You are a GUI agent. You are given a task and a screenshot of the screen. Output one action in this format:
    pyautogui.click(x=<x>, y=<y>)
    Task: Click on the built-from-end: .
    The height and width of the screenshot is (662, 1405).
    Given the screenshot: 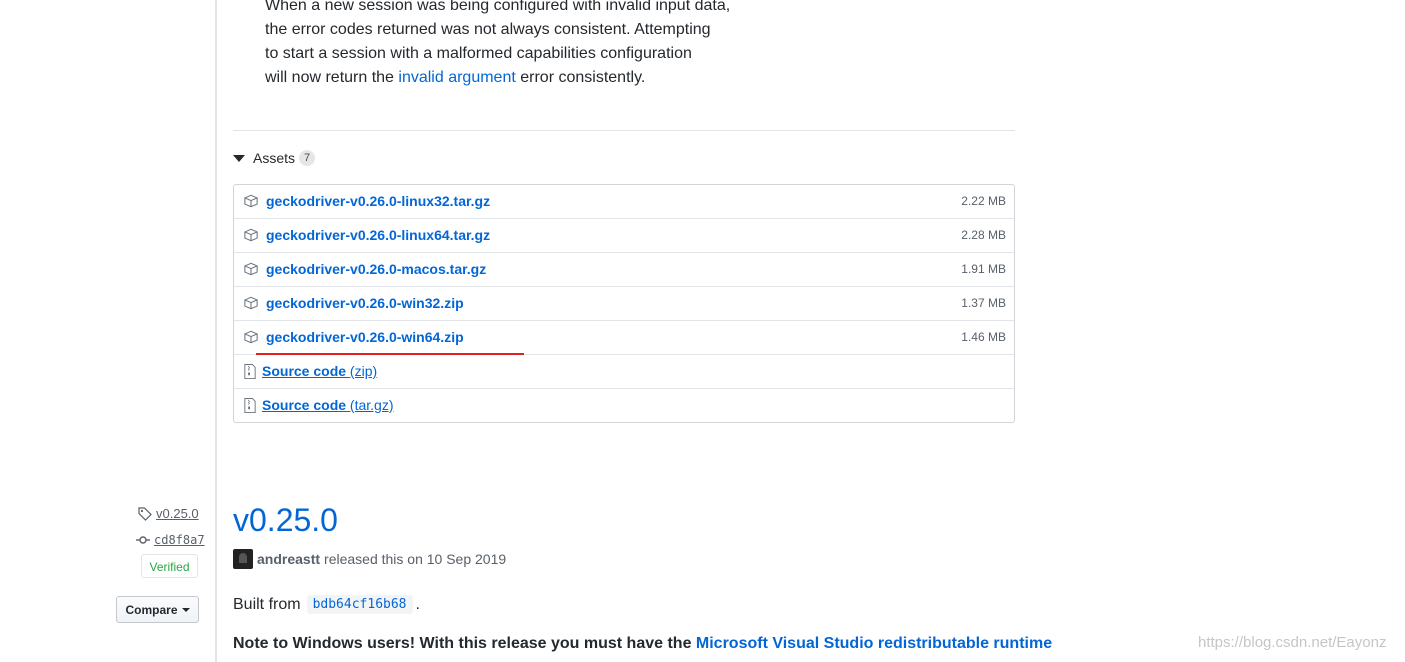 What is the action you would take?
    pyautogui.click(x=417, y=604)
    